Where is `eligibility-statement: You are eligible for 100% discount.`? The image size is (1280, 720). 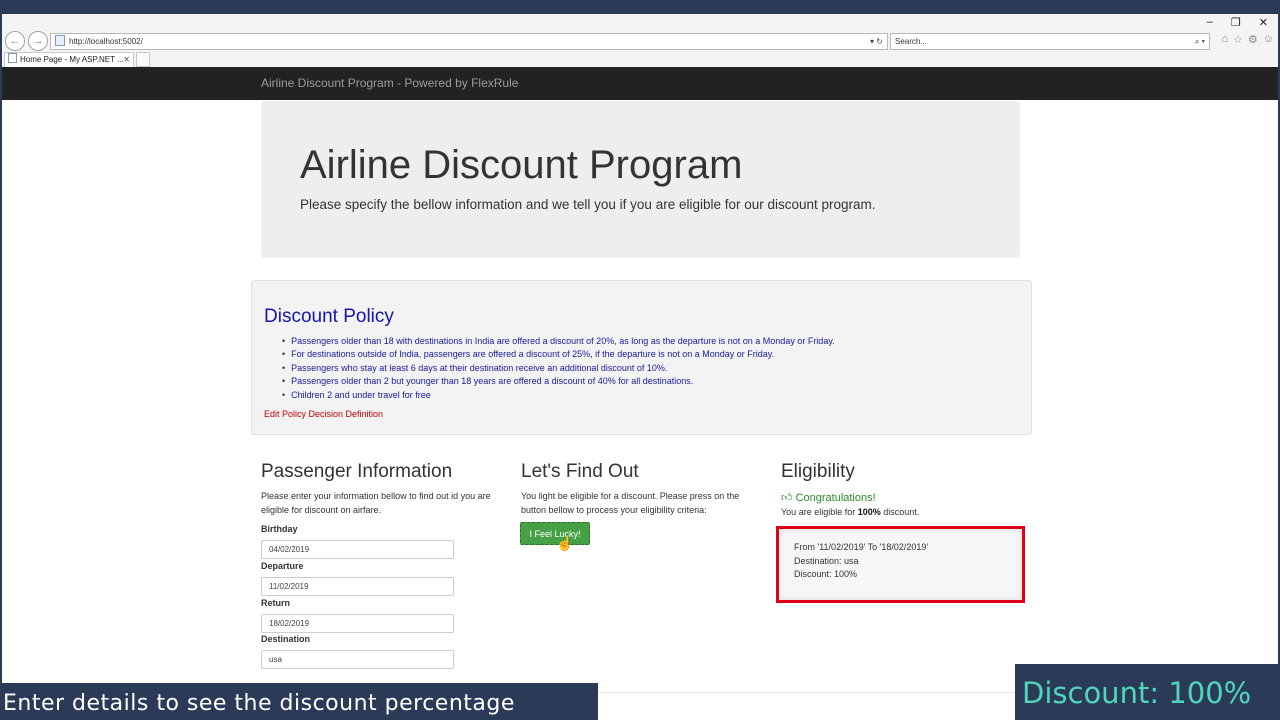 eligibility-statement: You are eligible for 100% discount. is located at coordinates (850, 512).